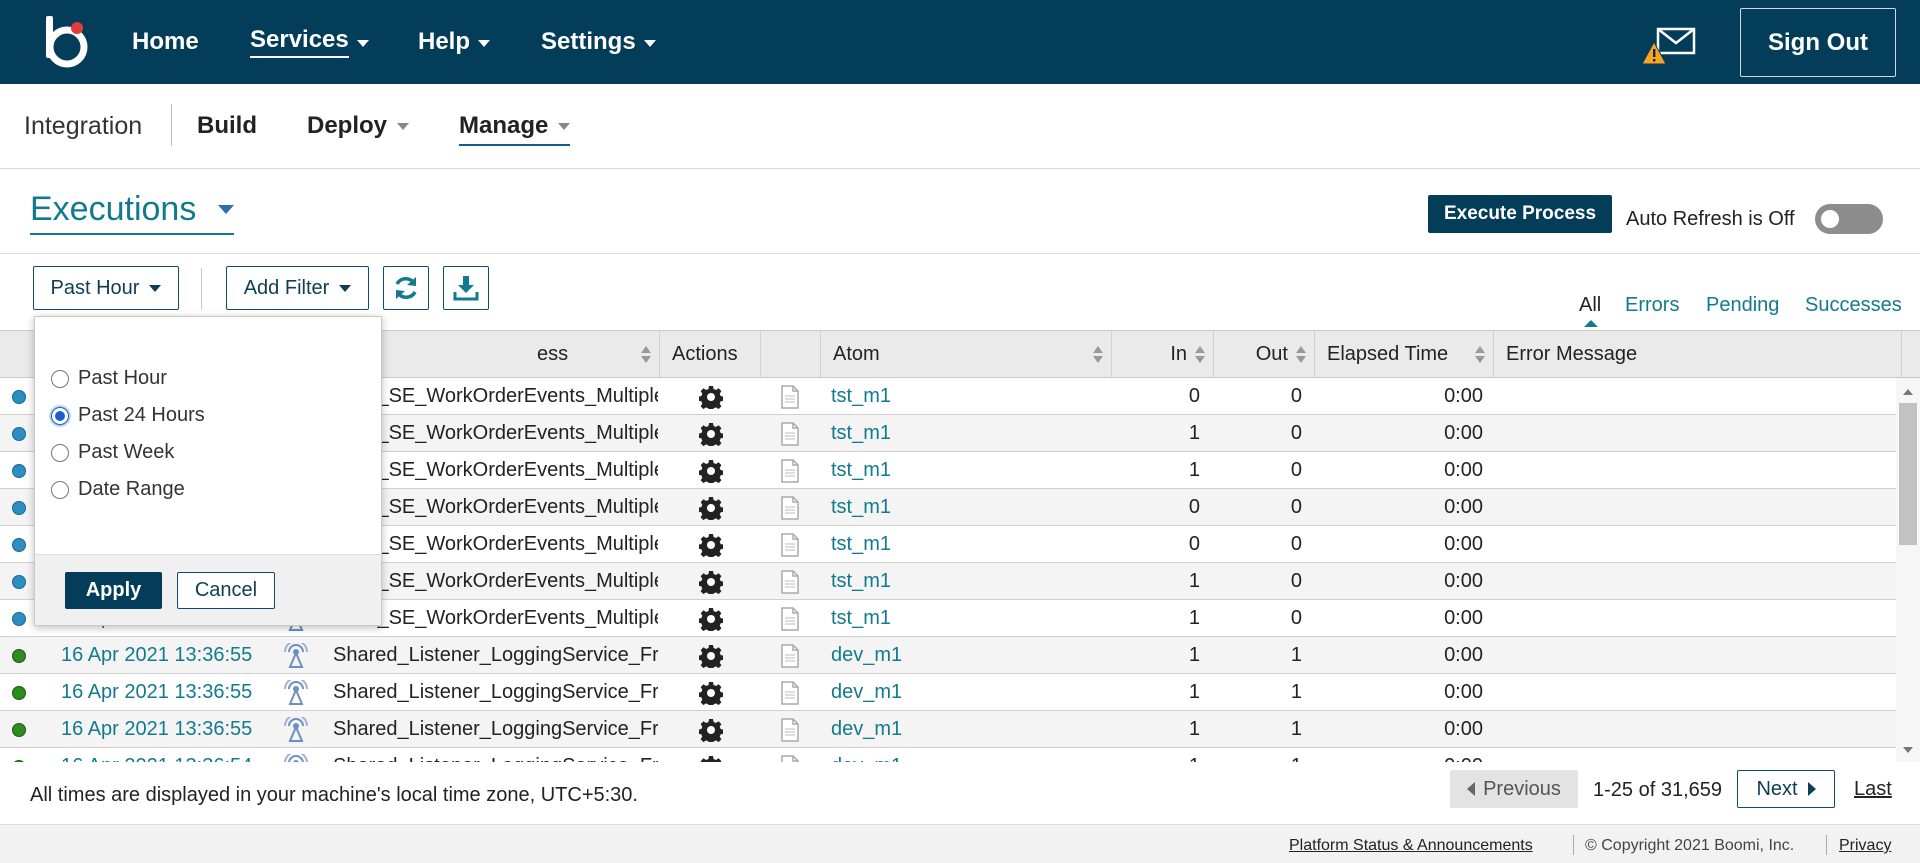  What do you see at coordinates (1669, 46) in the screenshot?
I see `mail-warning-icon` at bounding box center [1669, 46].